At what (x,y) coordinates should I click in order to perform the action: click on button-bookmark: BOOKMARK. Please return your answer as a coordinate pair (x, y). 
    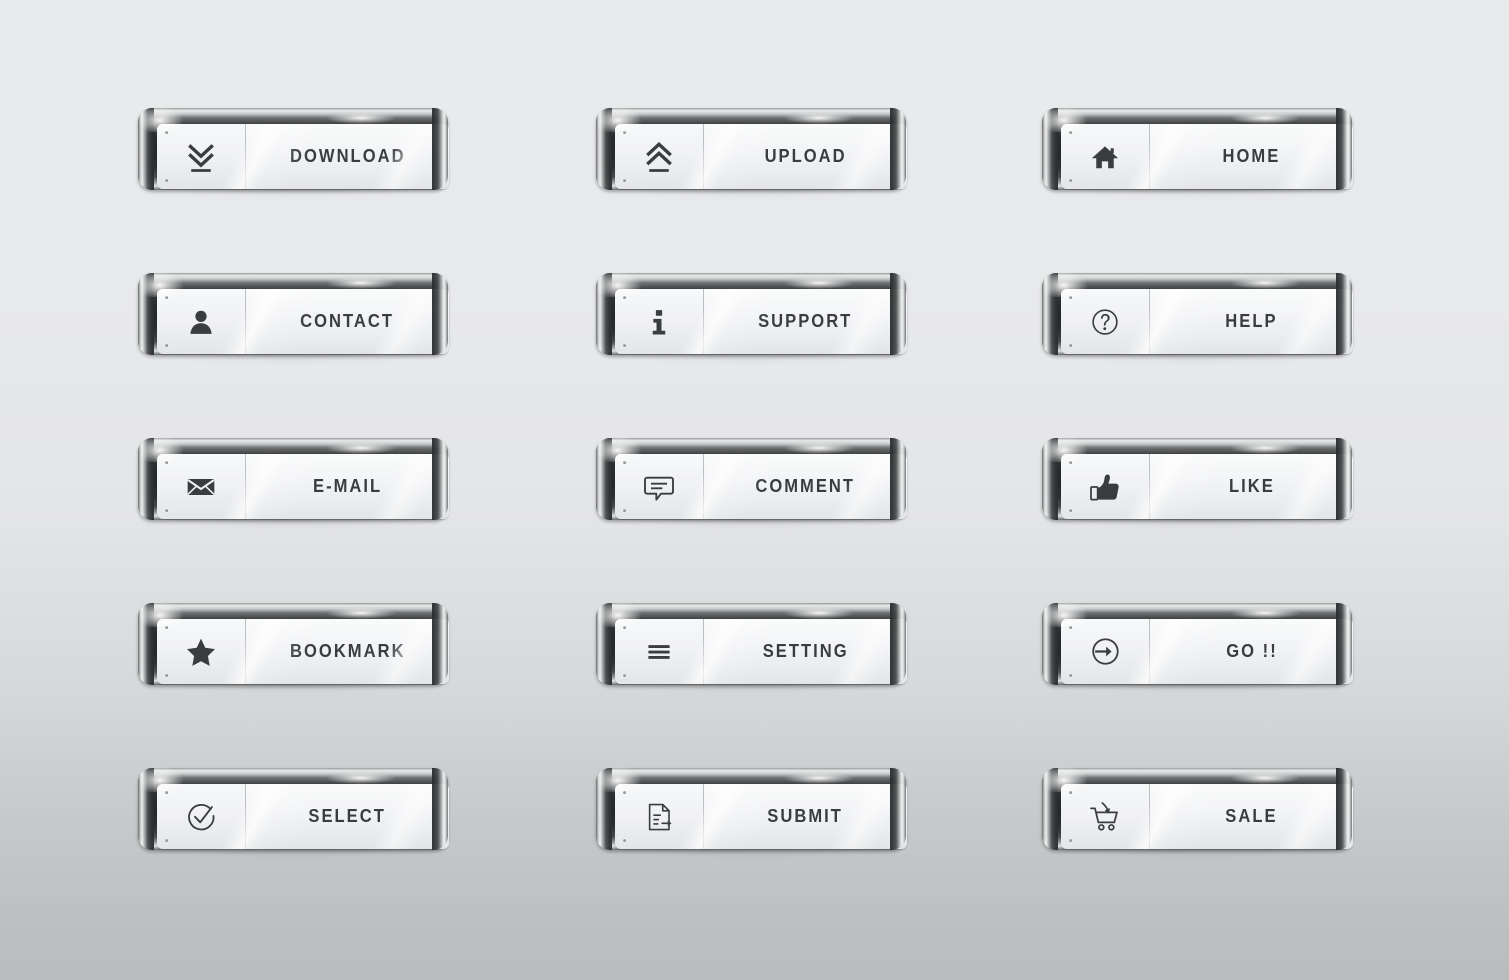
    Looking at the image, I should click on (293, 643).